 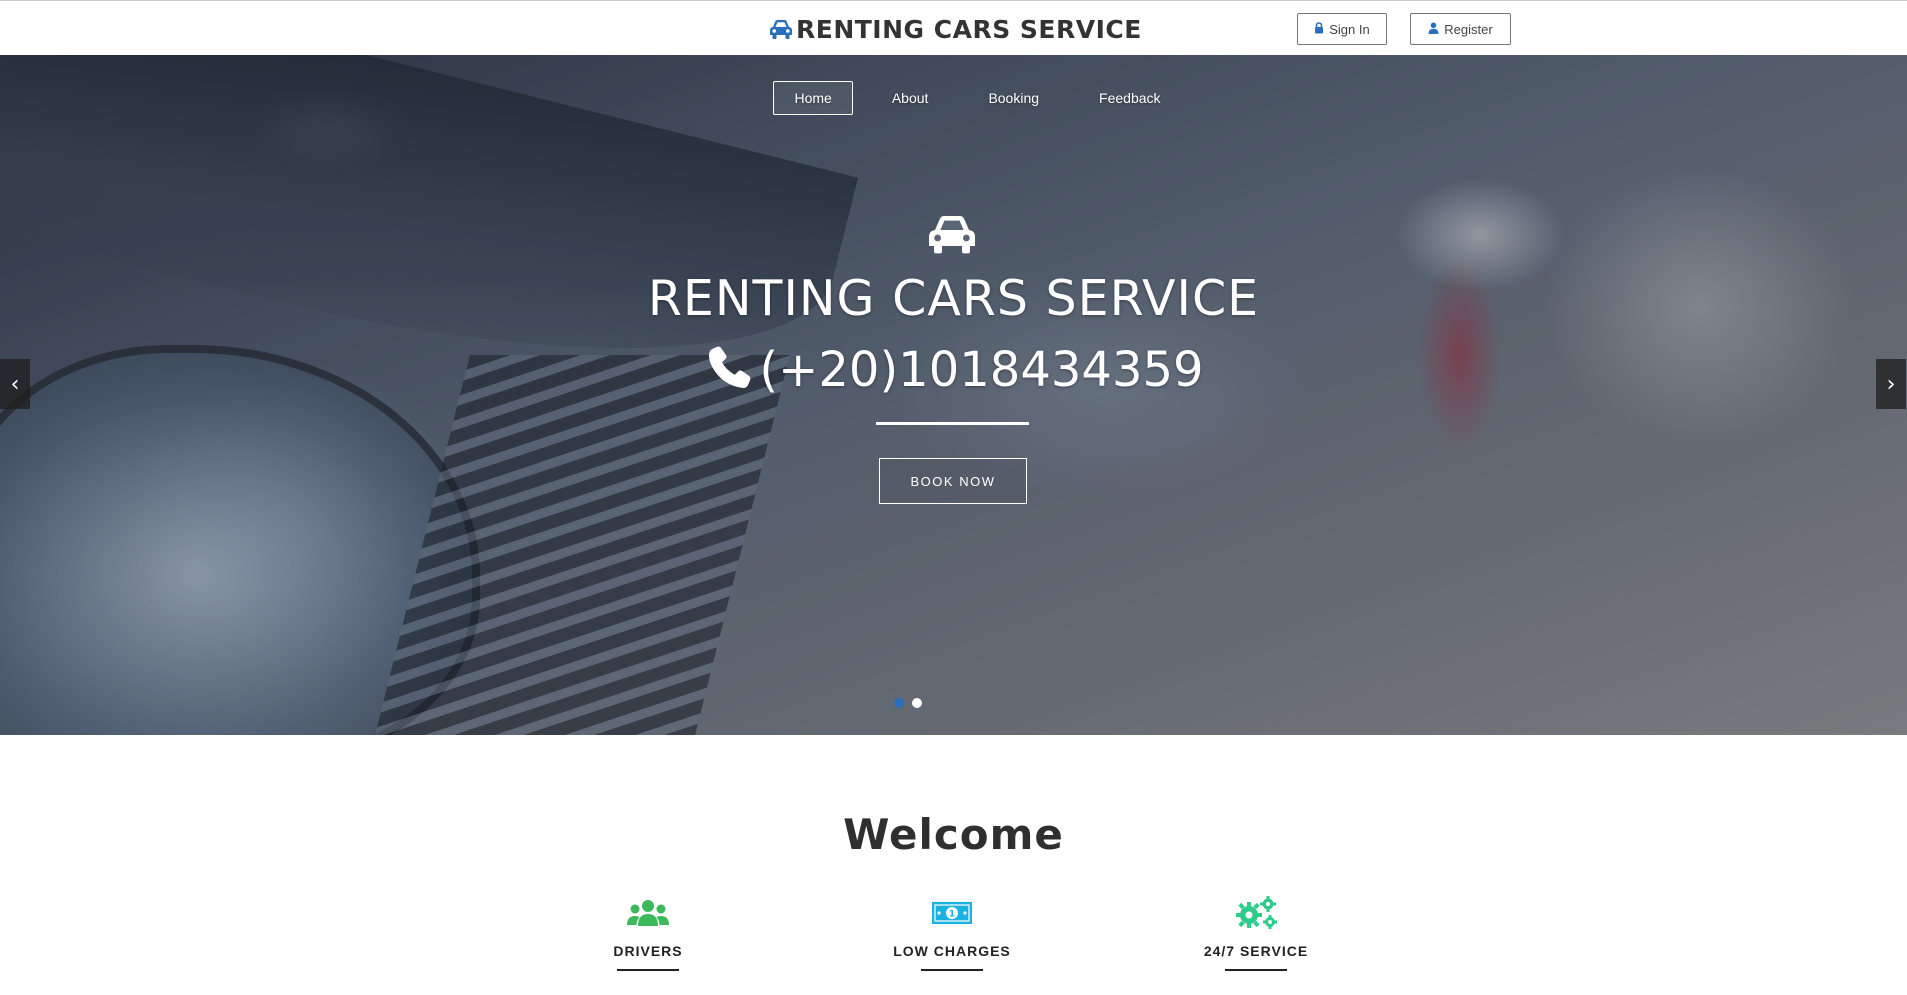 I want to click on phone-icon, so click(x=729, y=370).